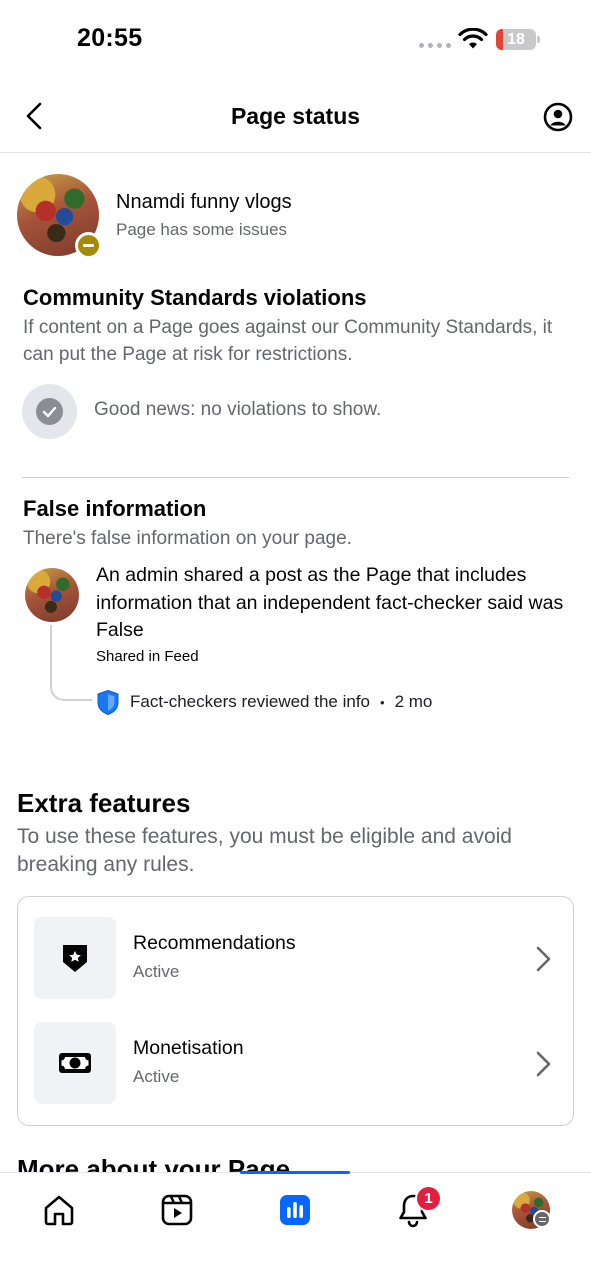 This screenshot has width=591, height=1280. Describe the element at coordinates (49, 411) in the screenshot. I see `checkmark-circle-icon` at that location.